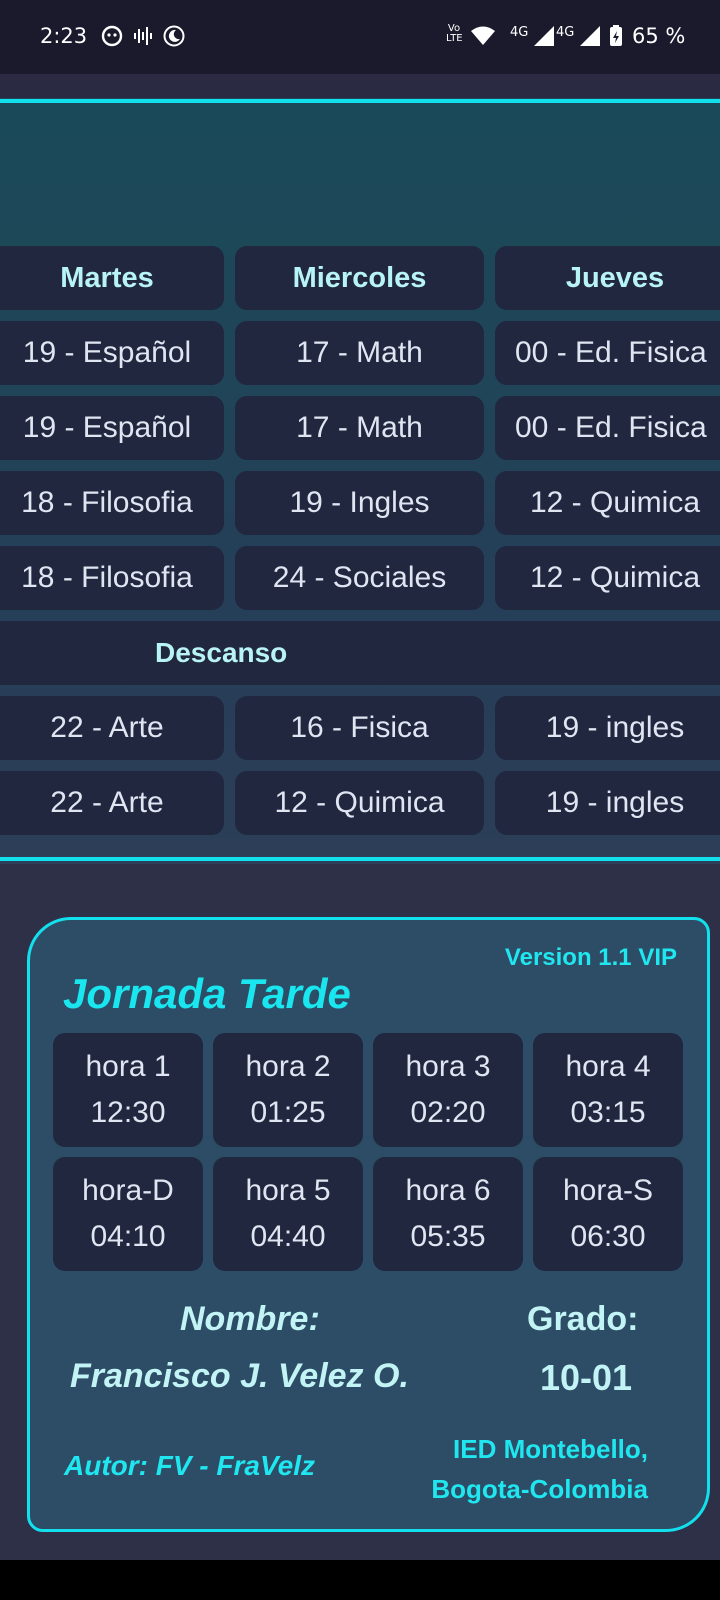 The image size is (720, 1600). What do you see at coordinates (519, 32) in the screenshot?
I see `network-type: 4G` at bounding box center [519, 32].